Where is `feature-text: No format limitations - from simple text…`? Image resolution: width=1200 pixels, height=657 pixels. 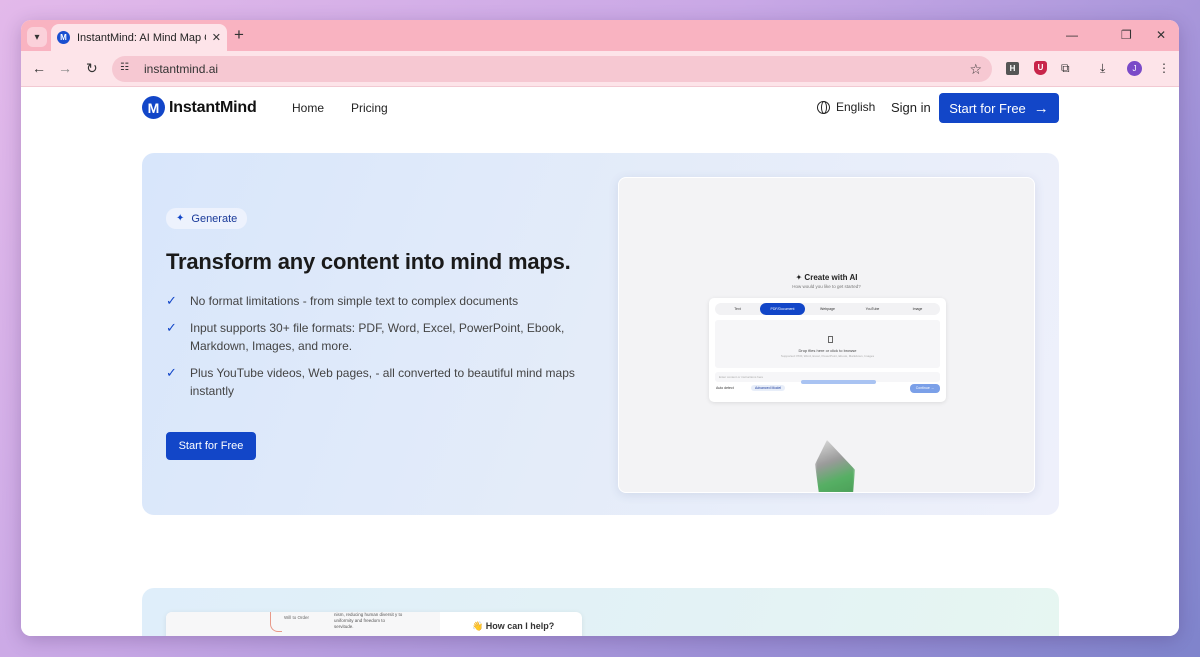
feature-text: No format limitations - from simple text… is located at coordinates (354, 301).